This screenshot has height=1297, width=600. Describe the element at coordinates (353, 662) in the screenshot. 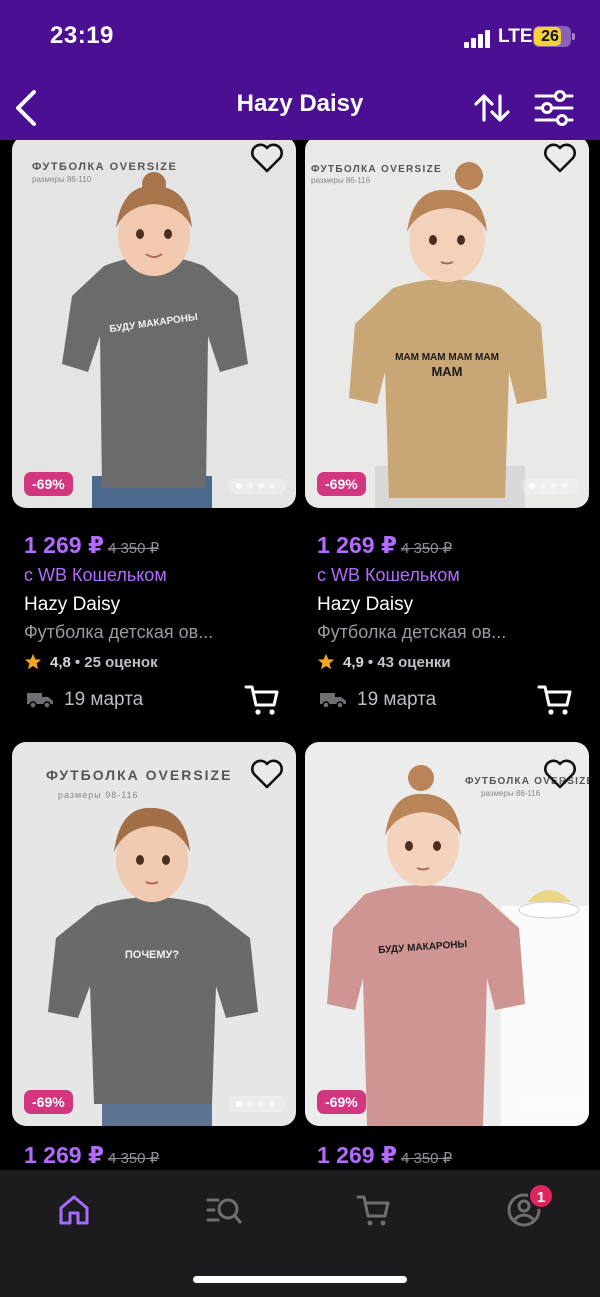

I see `rating-value: 4,9` at that location.